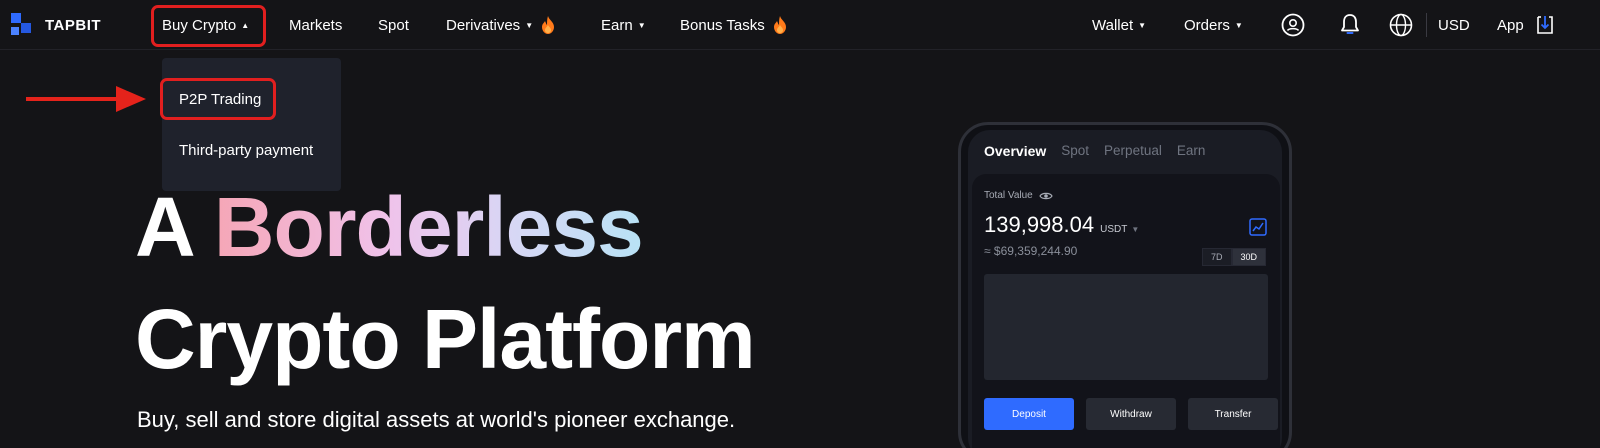  I want to click on nav-earn: Earn ▼, so click(623, 25).